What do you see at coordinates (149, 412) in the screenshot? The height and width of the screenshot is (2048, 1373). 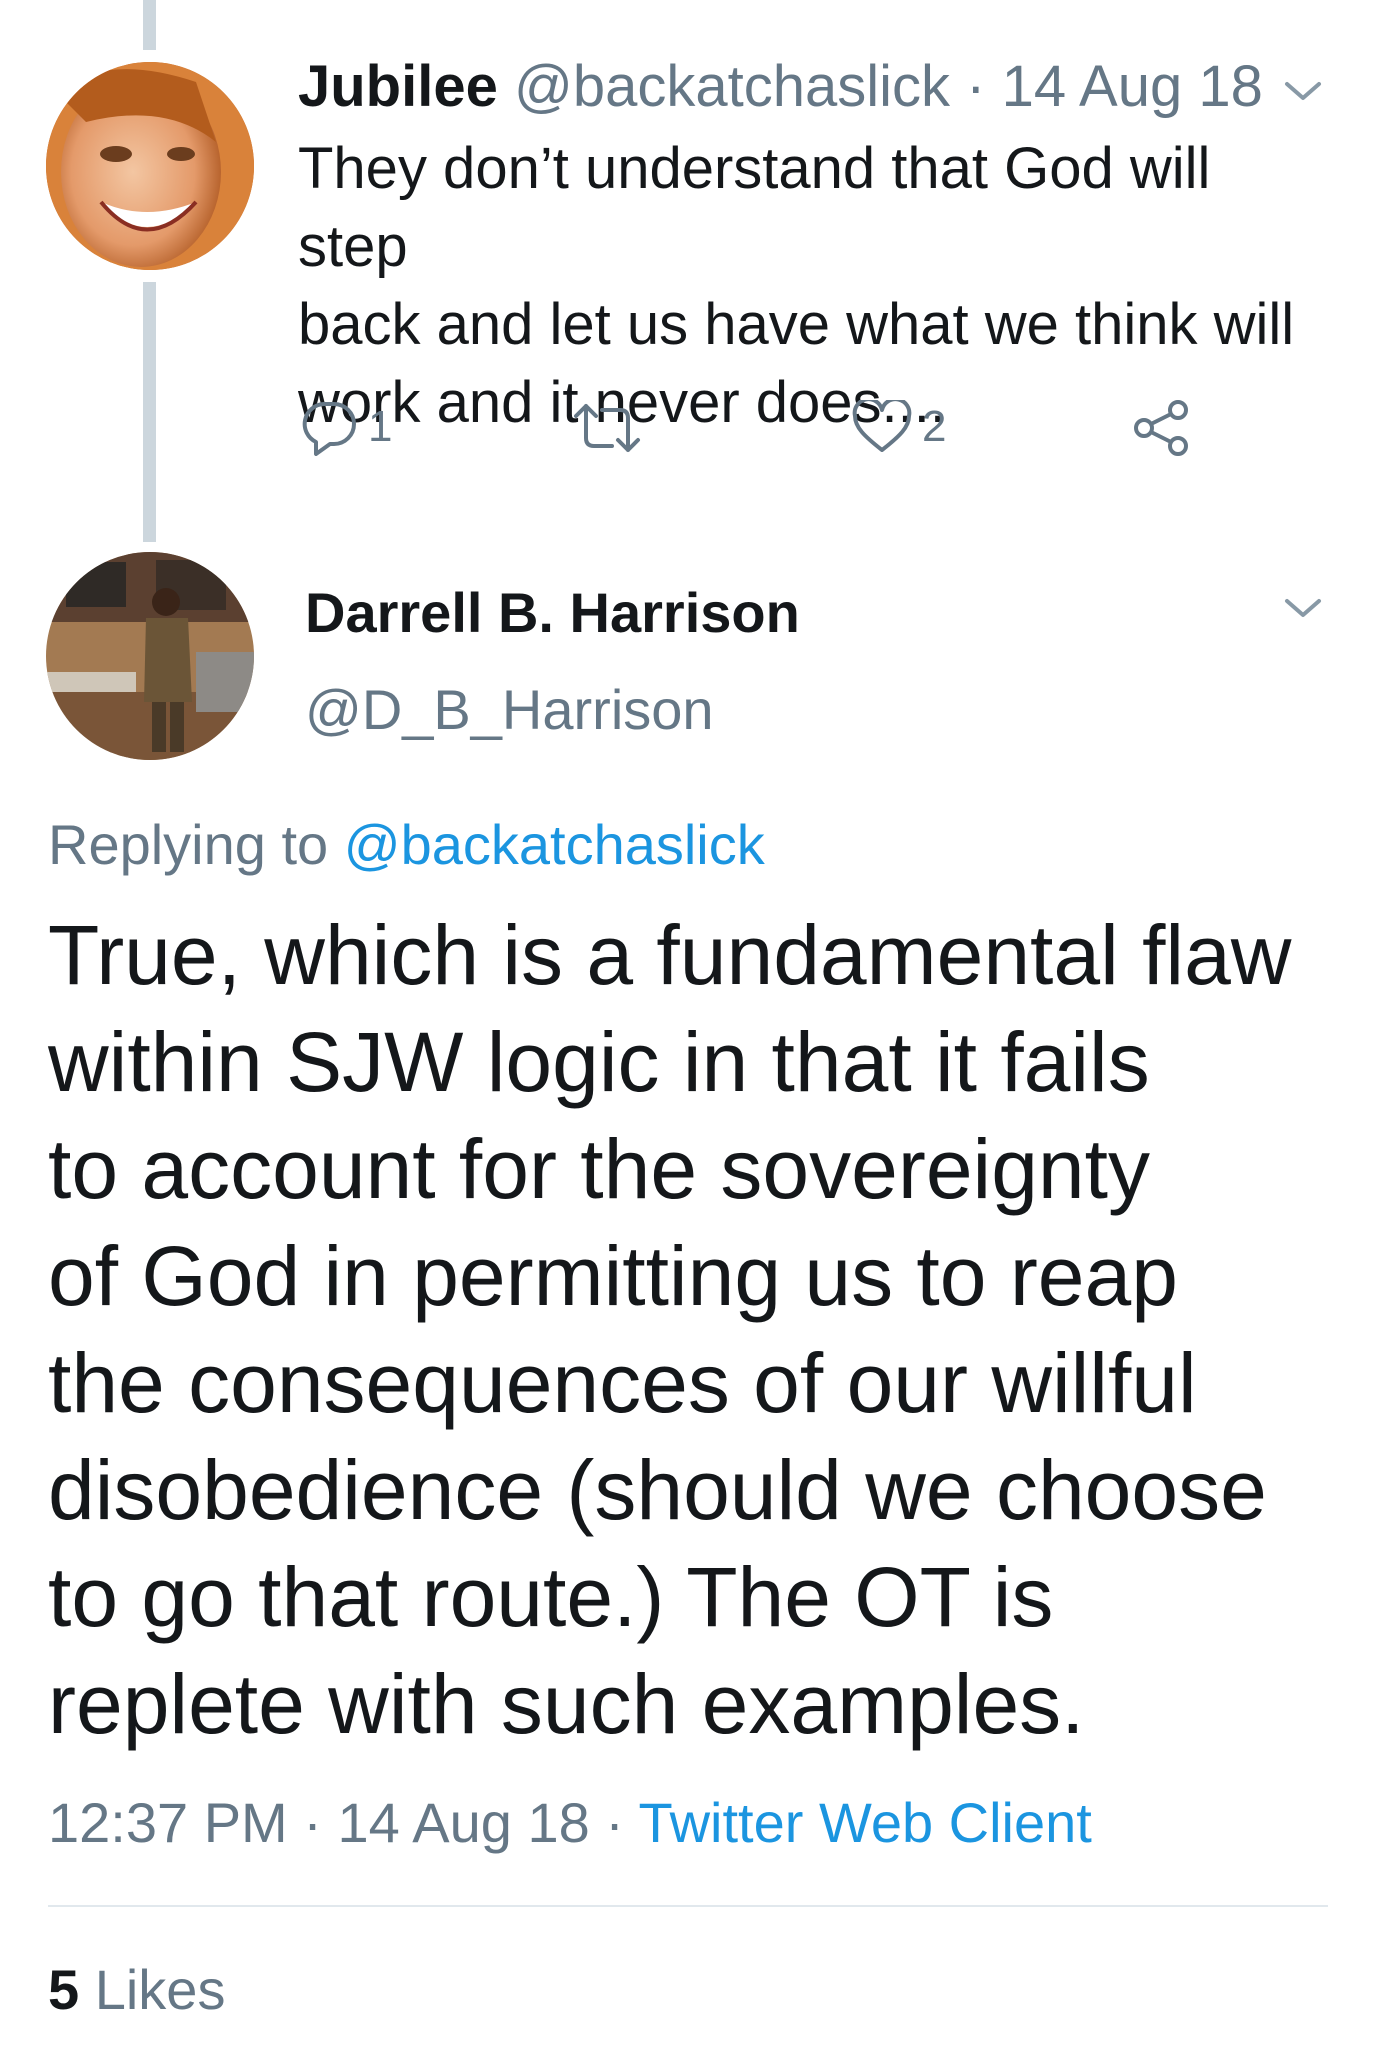 I see `thread-line-connector` at bounding box center [149, 412].